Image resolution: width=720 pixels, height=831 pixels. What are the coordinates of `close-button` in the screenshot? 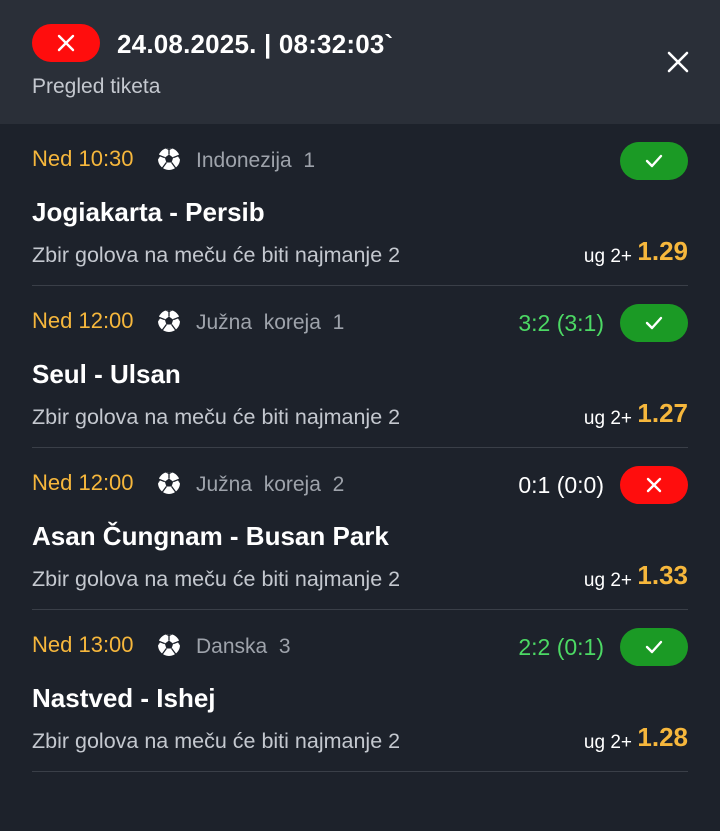 It's located at (678, 62).